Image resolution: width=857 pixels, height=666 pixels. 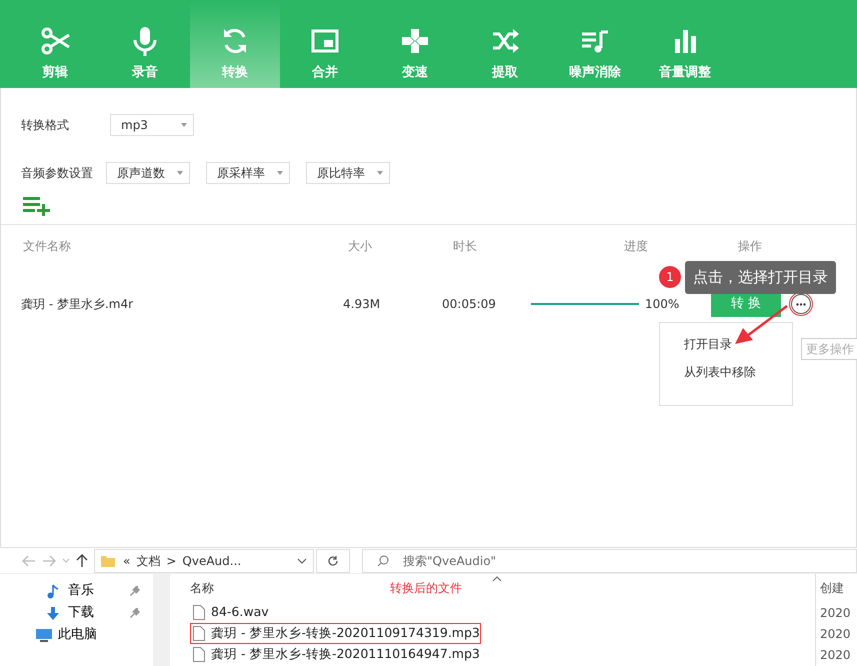 I want to click on menu-item: 打开目录, so click(x=738, y=344).